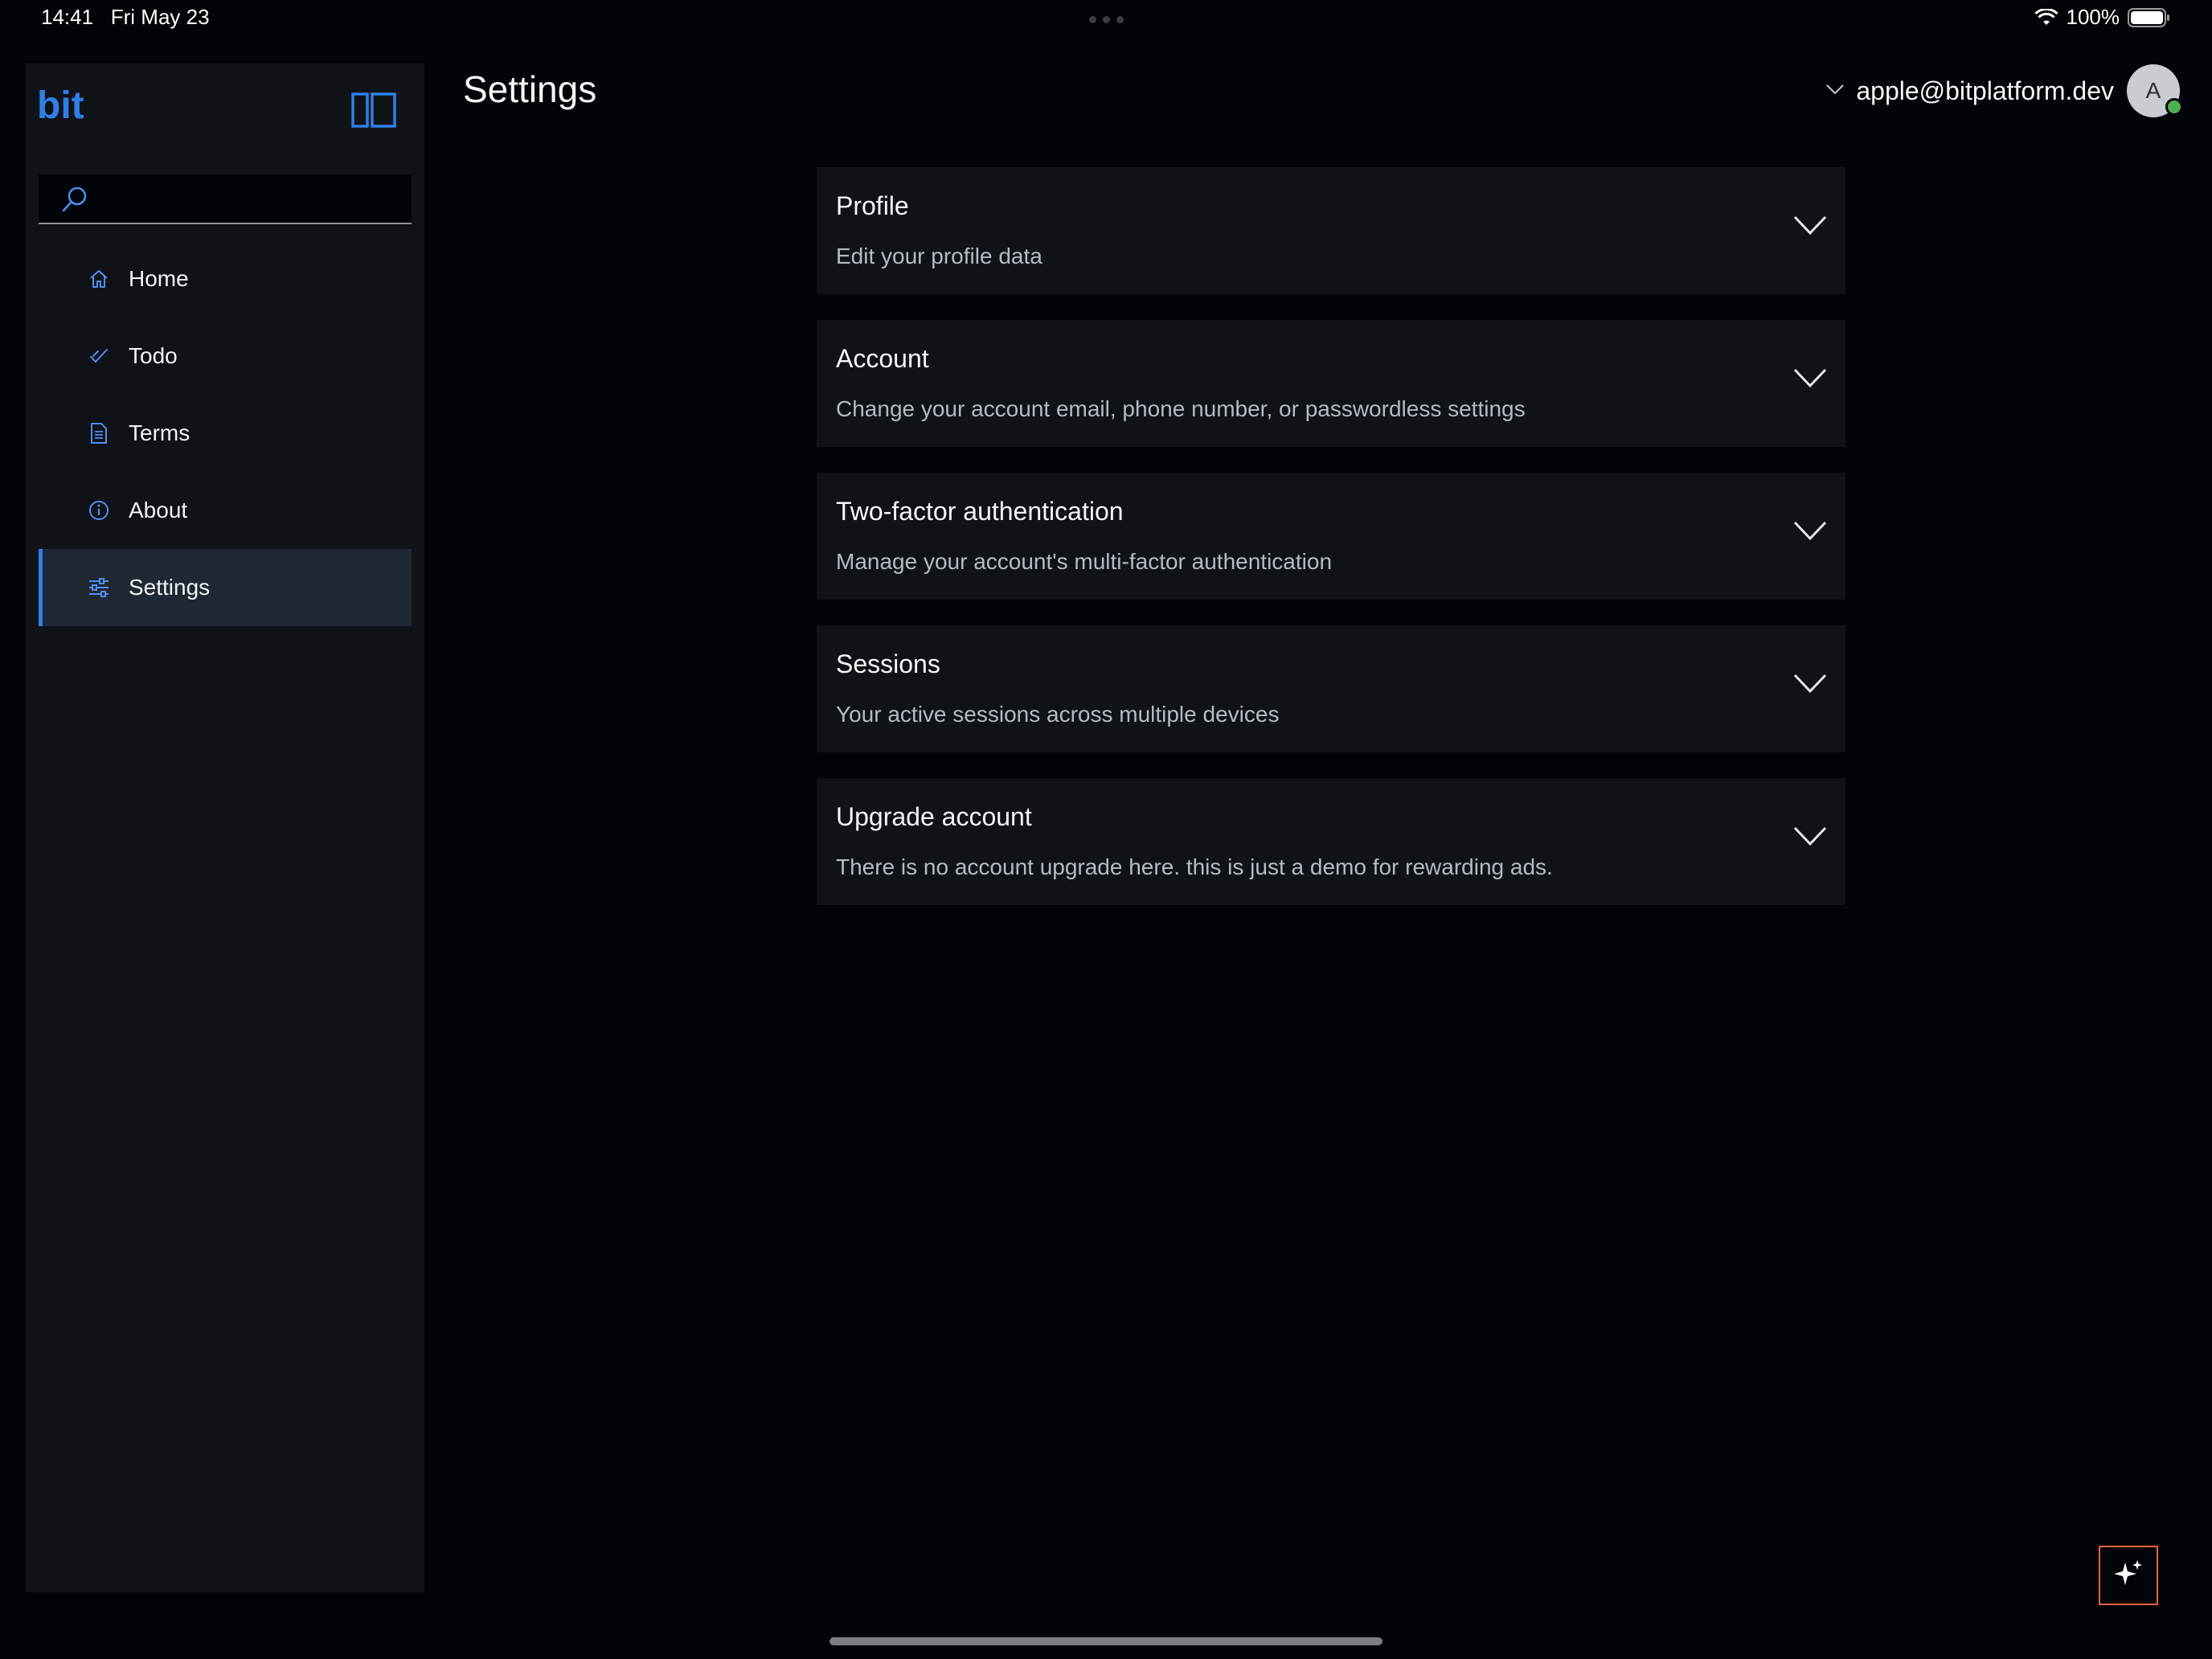  Describe the element at coordinates (883, 358) in the screenshot. I see `section-title: Account` at that location.